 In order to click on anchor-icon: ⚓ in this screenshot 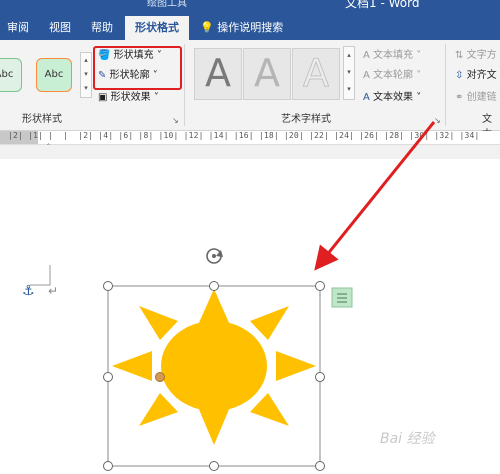, I will do `click(28, 291)`.